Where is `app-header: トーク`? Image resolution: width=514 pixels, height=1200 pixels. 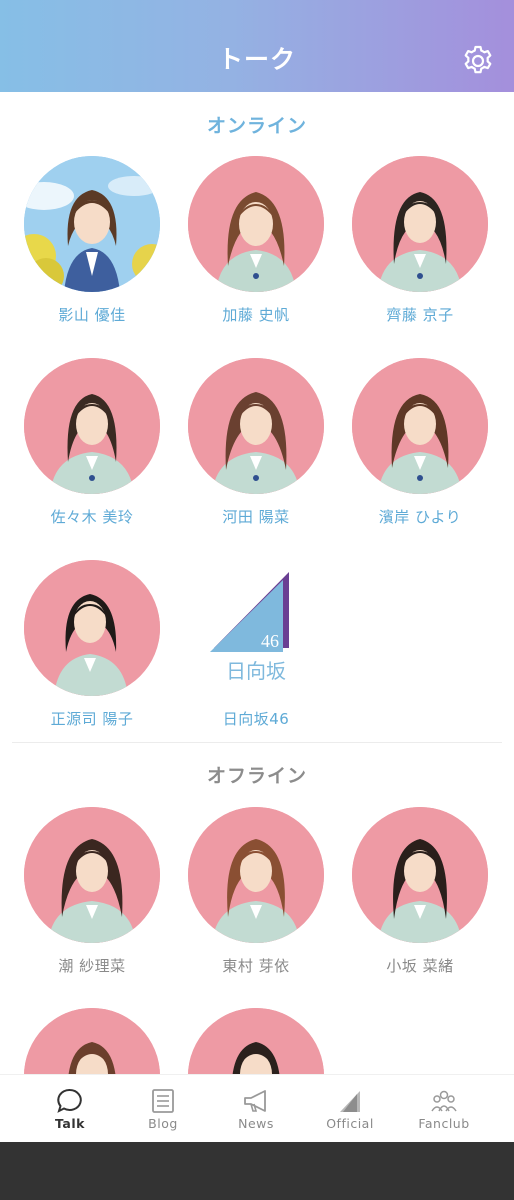 app-header: トーク is located at coordinates (257, 46).